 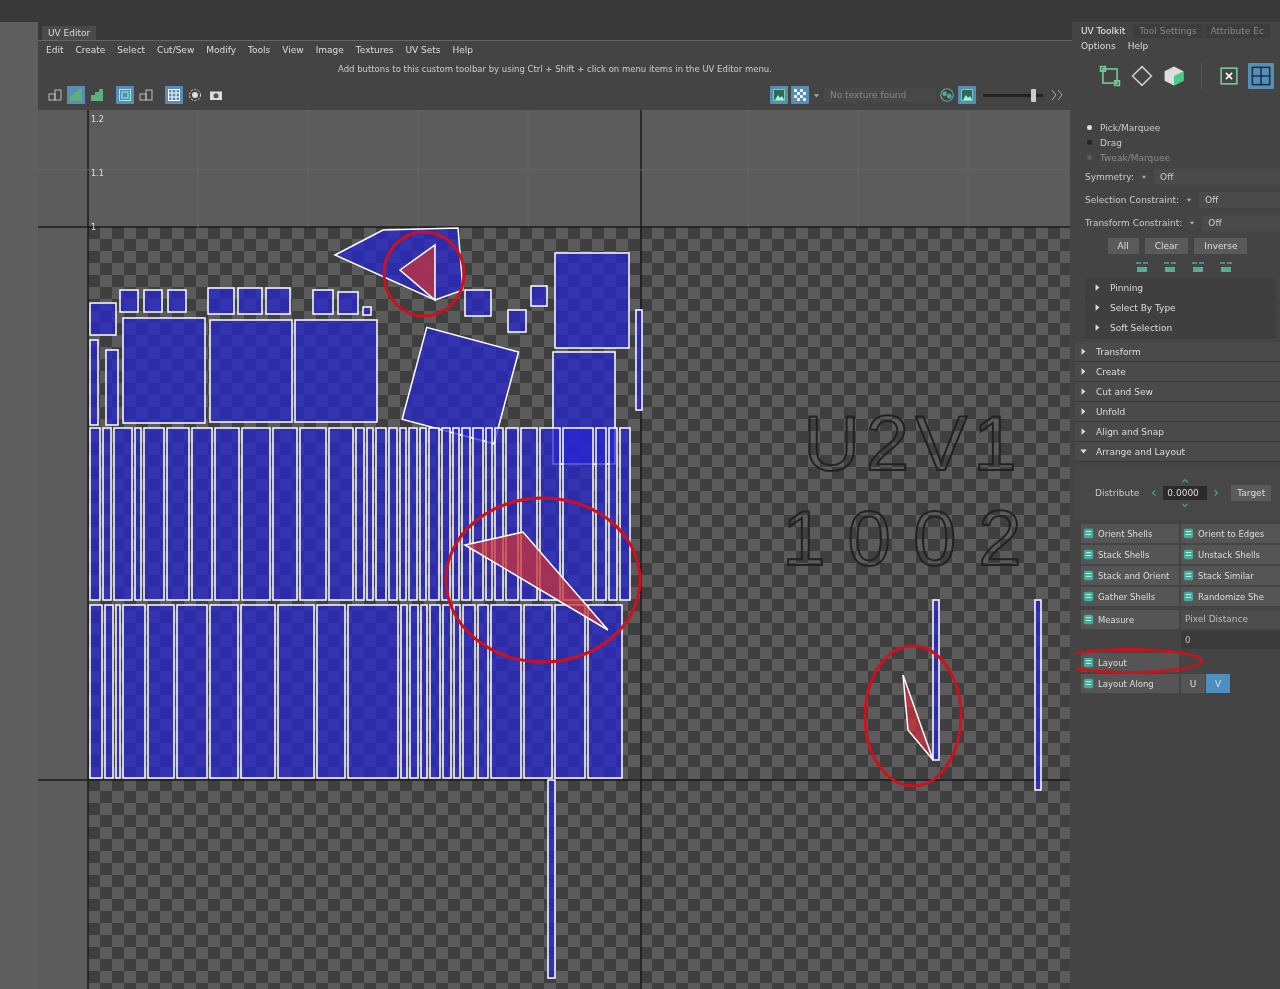 I want to click on field-label: Distribute, so click(x=1117, y=493).